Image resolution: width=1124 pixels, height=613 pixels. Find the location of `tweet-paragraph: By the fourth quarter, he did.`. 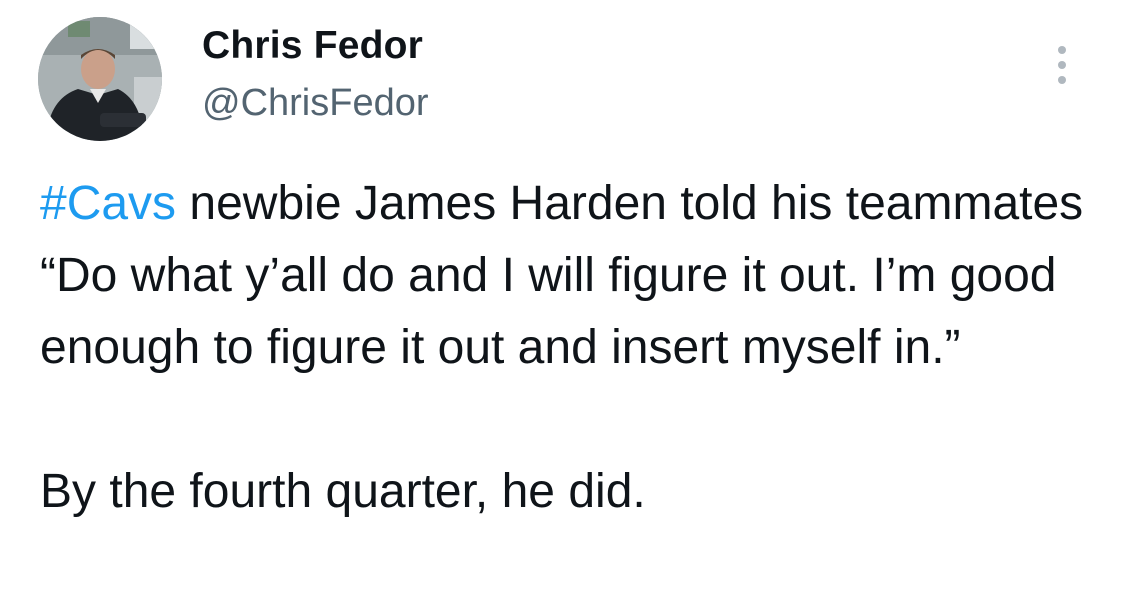

tweet-paragraph: By the fourth quarter, he did. is located at coordinates (343, 491).